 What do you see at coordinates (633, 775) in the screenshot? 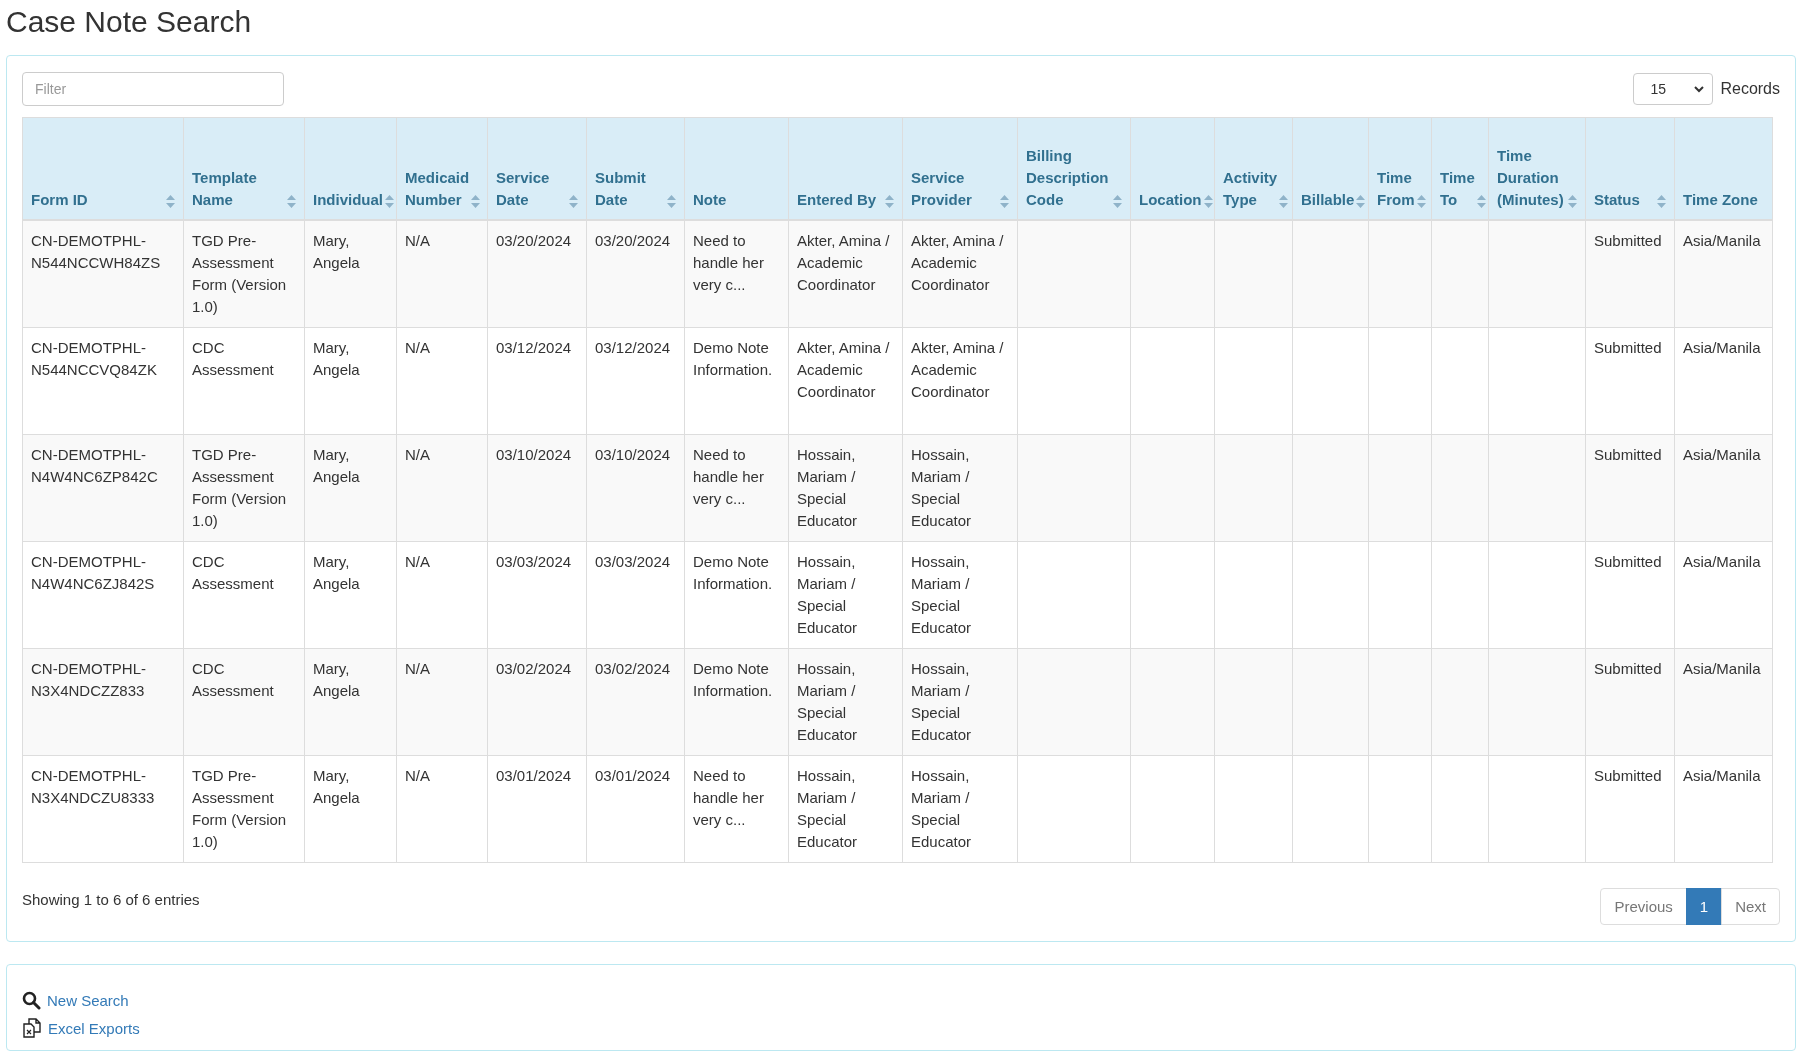
I see `table-cell: 03/01/2024` at bounding box center [633, 775].